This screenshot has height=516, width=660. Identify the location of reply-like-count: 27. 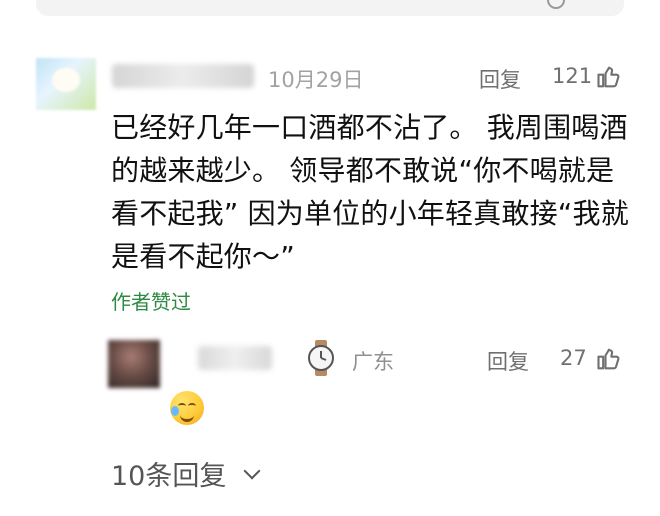
(573, 358).